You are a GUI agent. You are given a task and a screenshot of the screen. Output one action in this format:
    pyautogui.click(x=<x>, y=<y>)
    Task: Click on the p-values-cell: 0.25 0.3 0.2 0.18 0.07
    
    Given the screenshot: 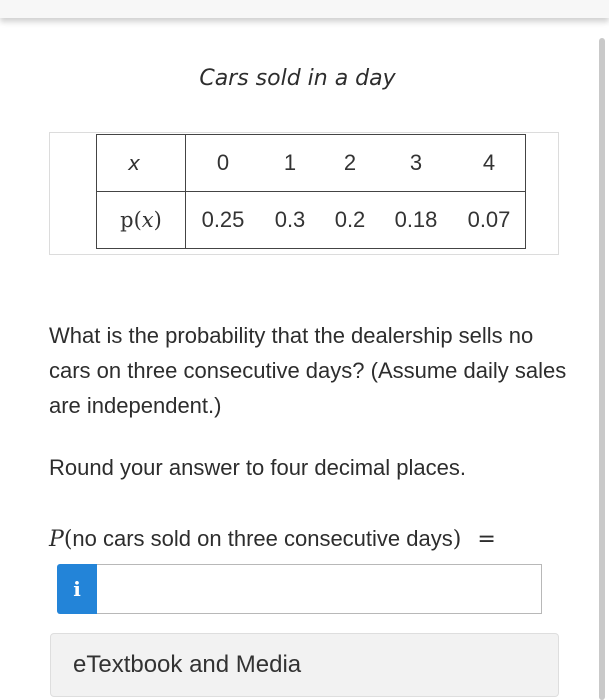 What is the action you would take?
    pyautogui.click(x=355, y=220)
    